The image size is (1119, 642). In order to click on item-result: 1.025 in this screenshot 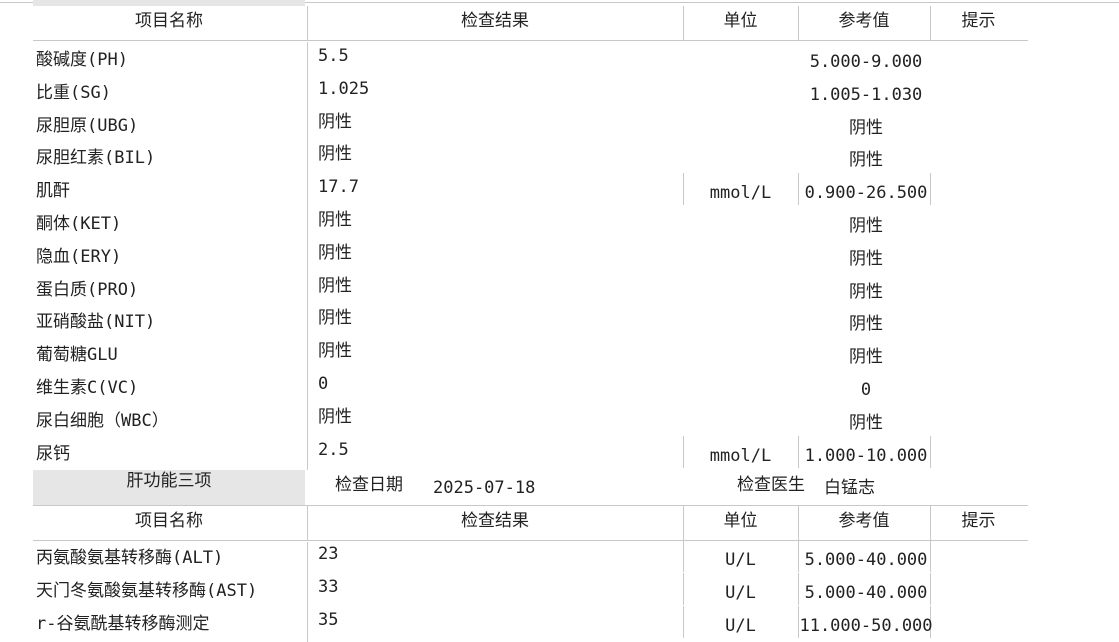, I will do `click(344, 88)`.